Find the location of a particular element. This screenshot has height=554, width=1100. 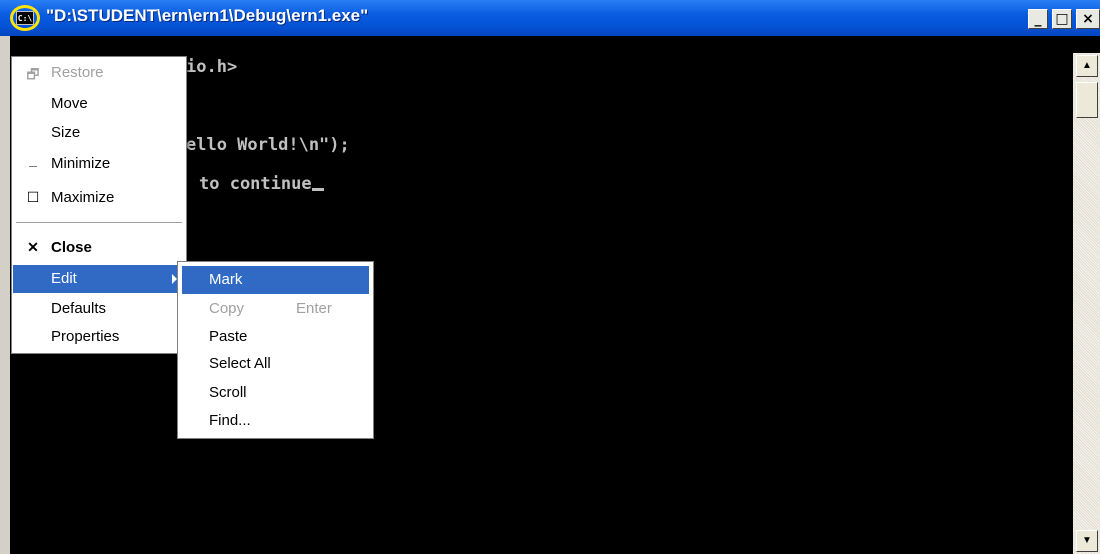

menu-item-defaults: Defaults is located at coordinates (99, 309).